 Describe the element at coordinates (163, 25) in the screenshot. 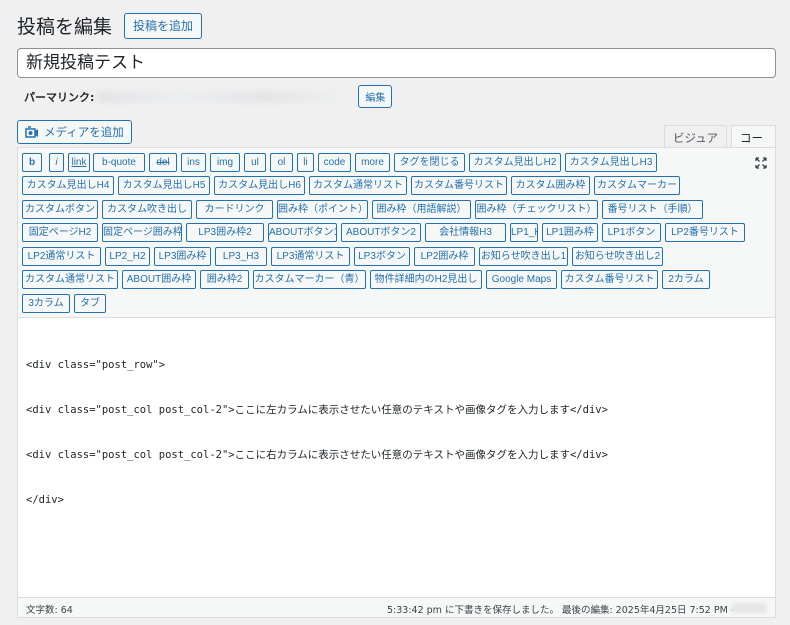

I see `add-new-post-button: 投稿を追加` at that location.